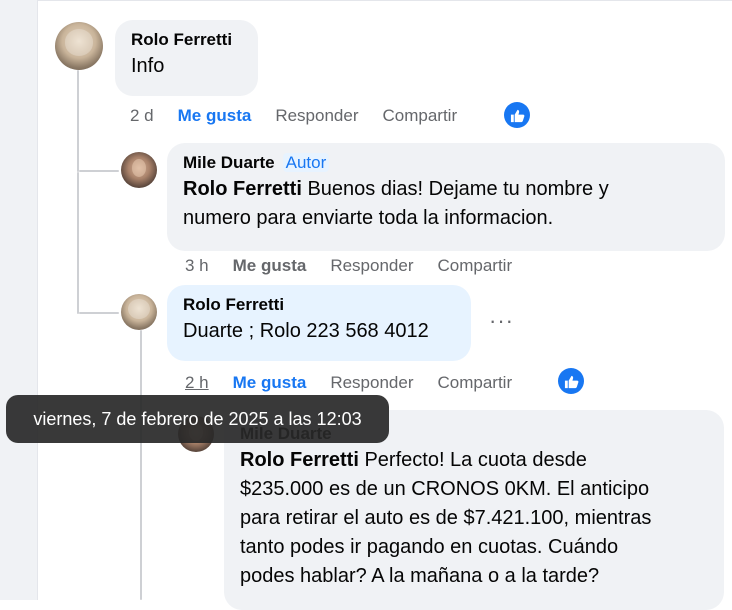 Image resolution: width=732 pixels, height=610 pixels. What do you see at coordinates (420, 576) in the screenshot?
I see `comment-text: podes hablar? A la mañana o a la tarde?` at bounding box center [420, 576].